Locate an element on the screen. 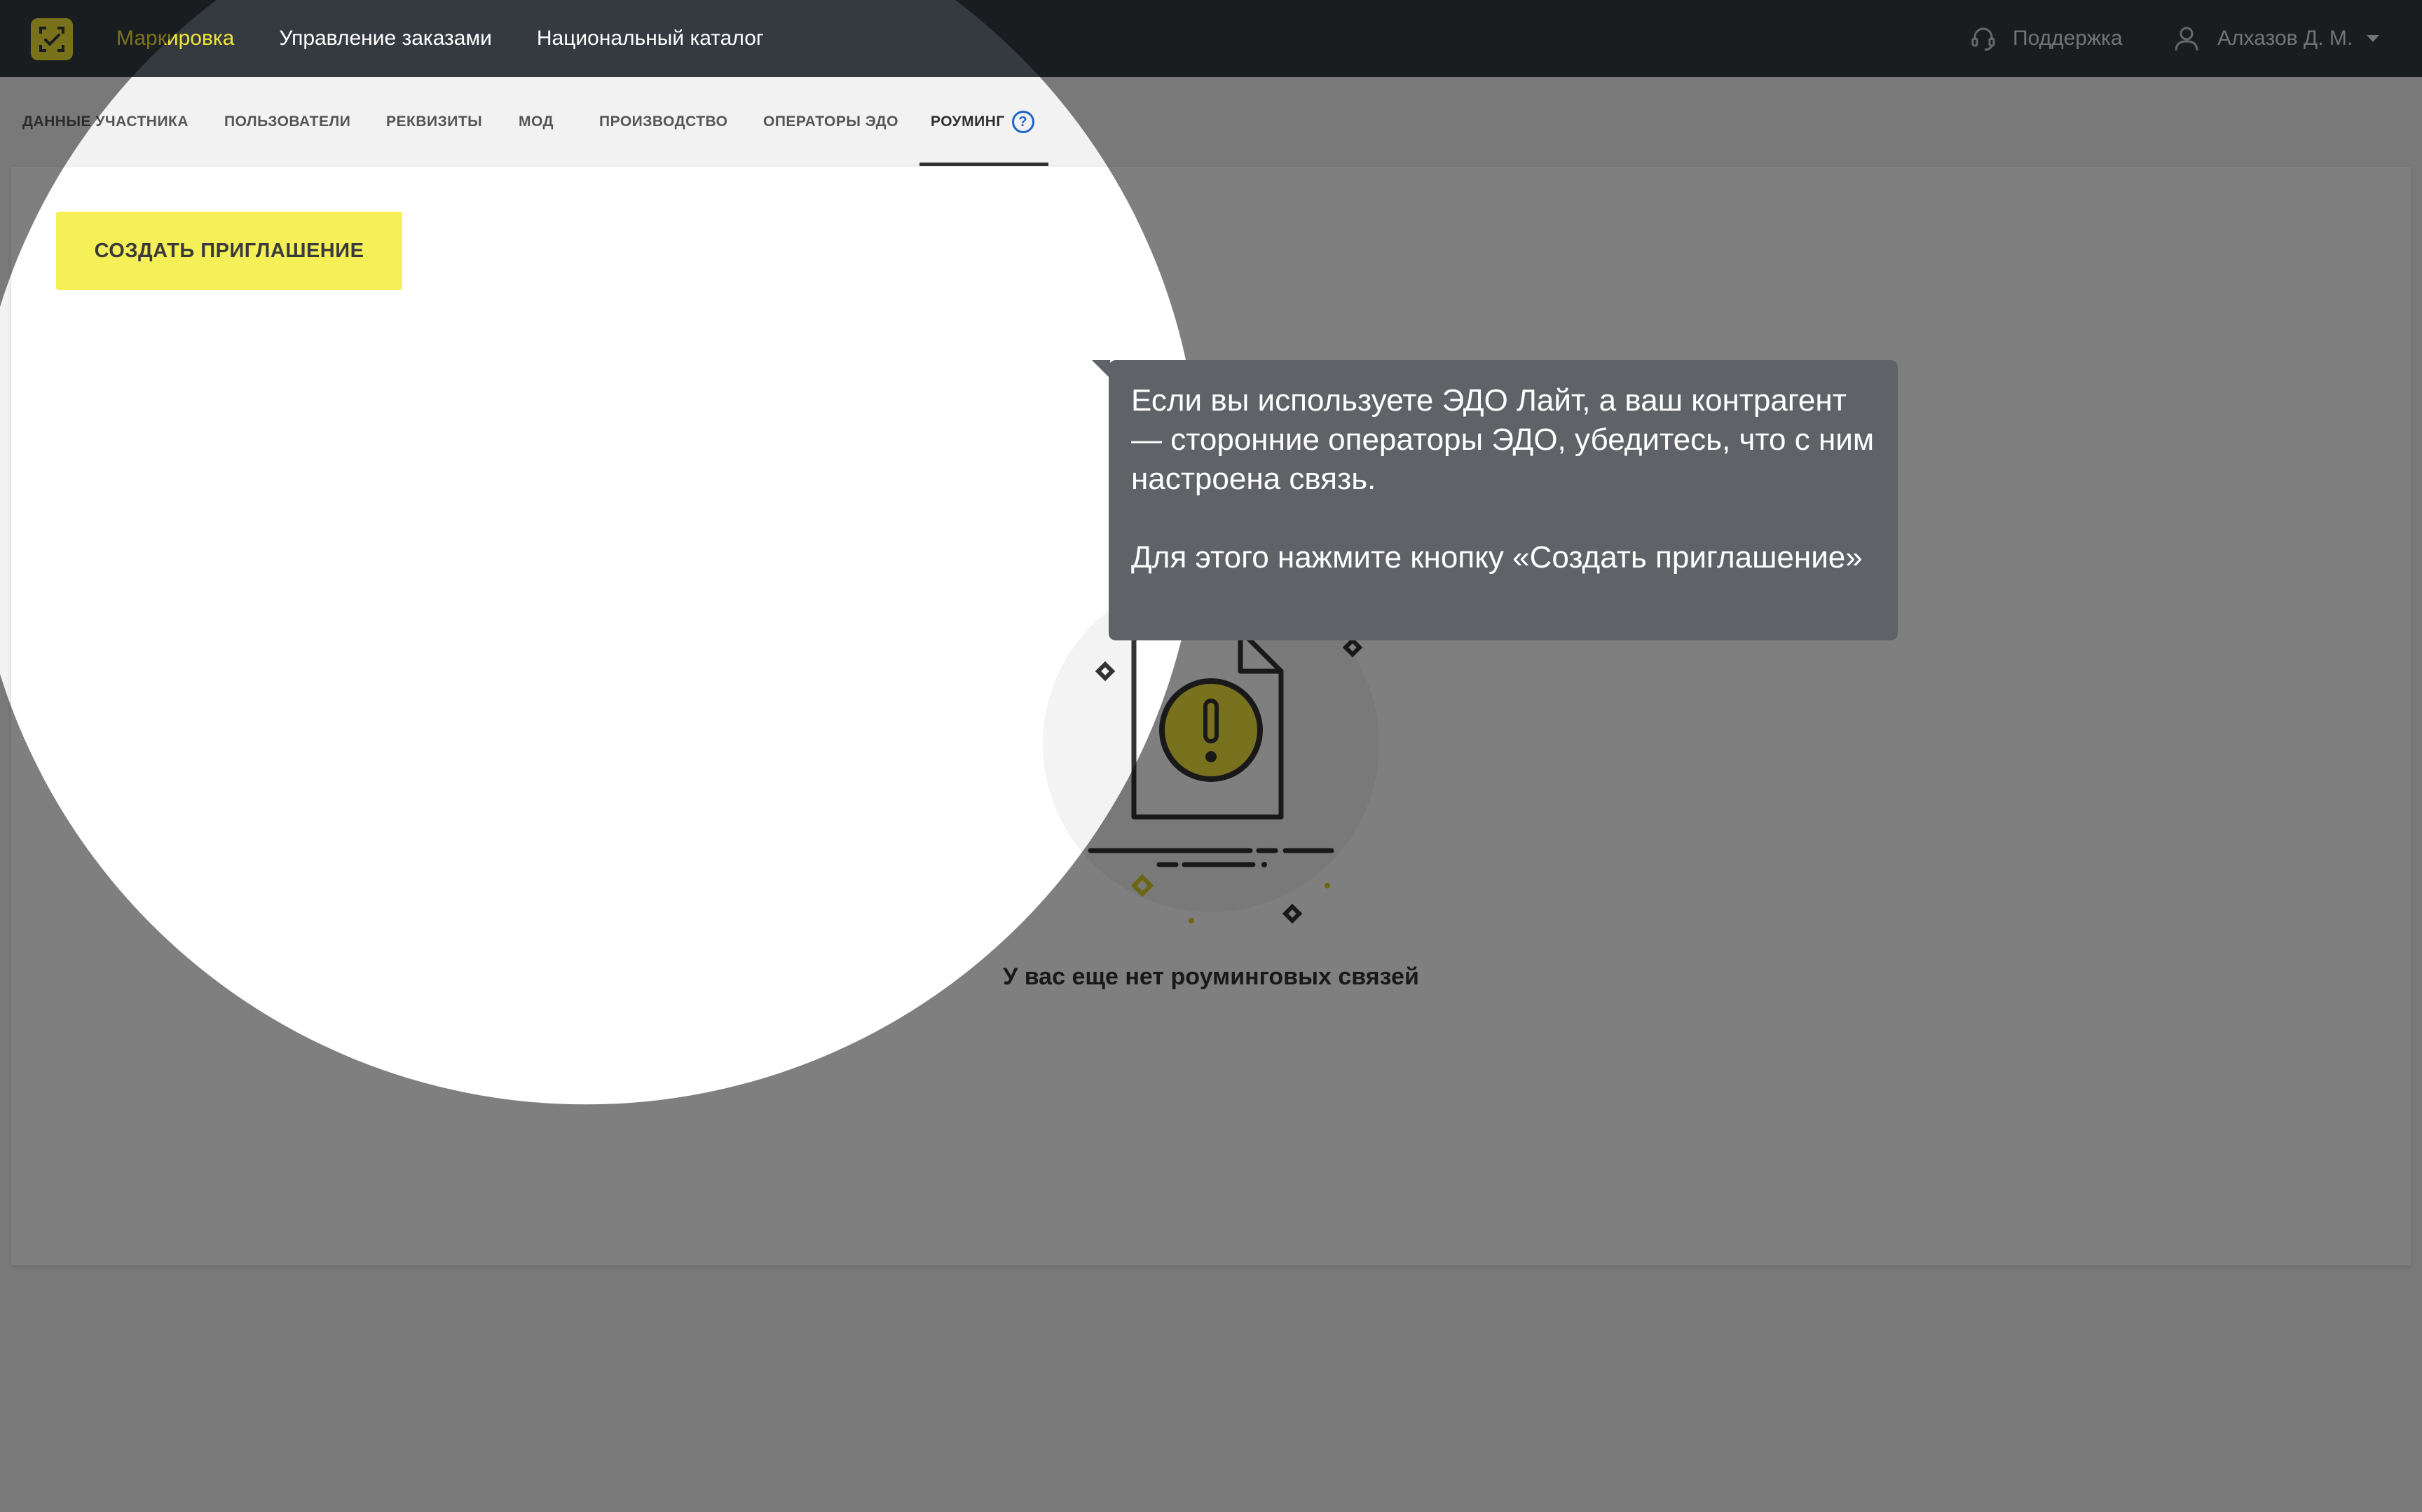 The width and height of the screenshot is (2422, 1512). tab-production: ПРОИЗВОДСТВО is located at coordinates (664, 122).